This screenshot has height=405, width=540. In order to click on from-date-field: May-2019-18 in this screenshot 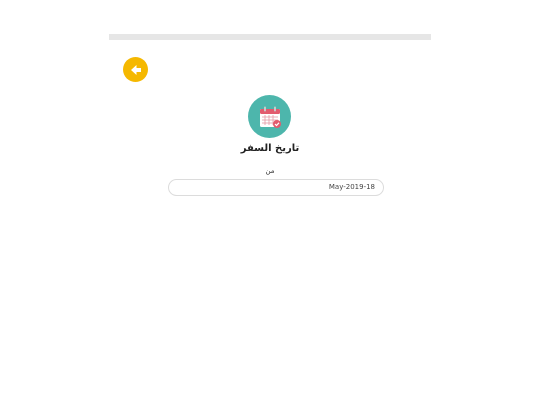, I will do `click(276, 187)`.